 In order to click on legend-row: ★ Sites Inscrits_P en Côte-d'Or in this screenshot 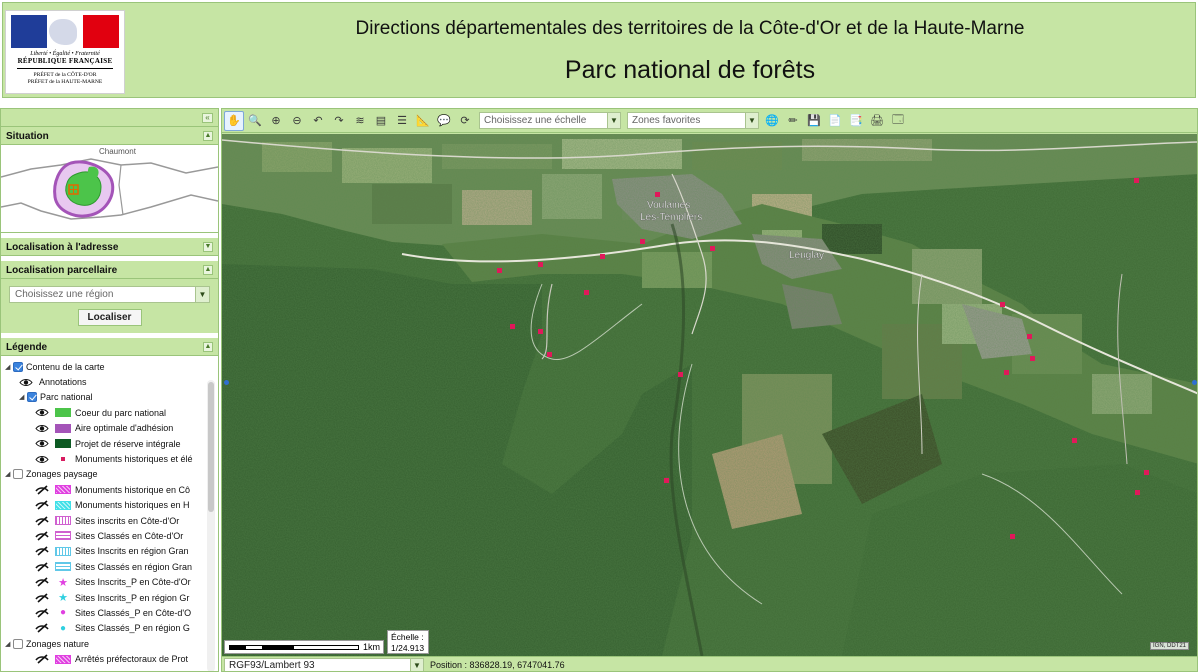, I will do `click(111, 581)`.